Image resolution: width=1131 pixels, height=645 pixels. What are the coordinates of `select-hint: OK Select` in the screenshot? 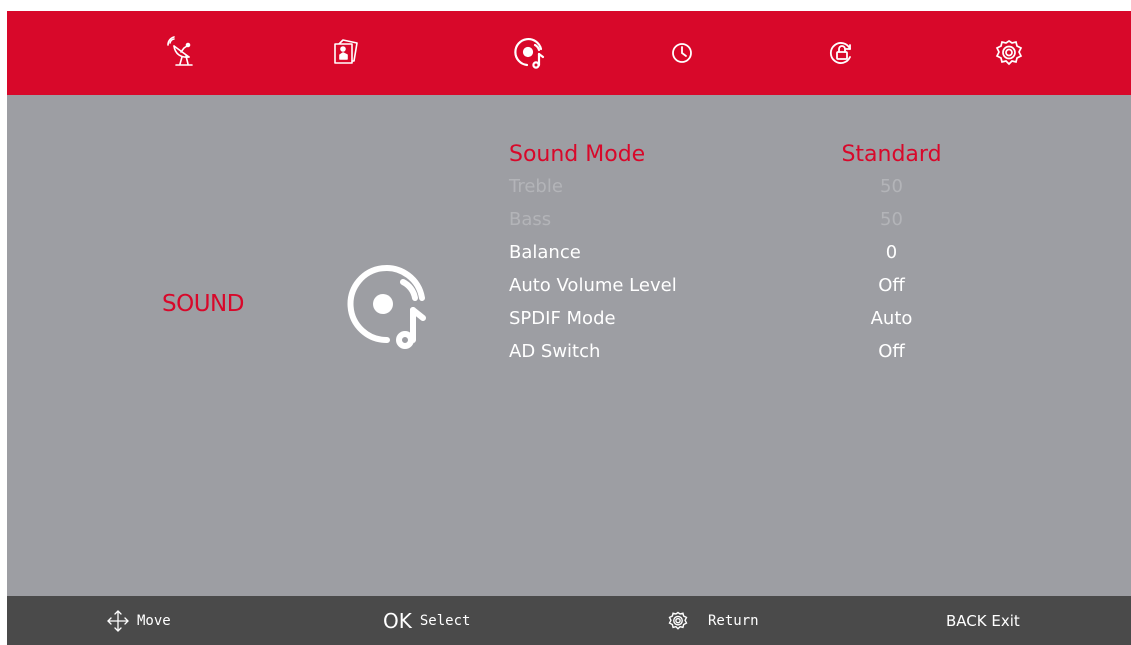 It's located at (426, 620).